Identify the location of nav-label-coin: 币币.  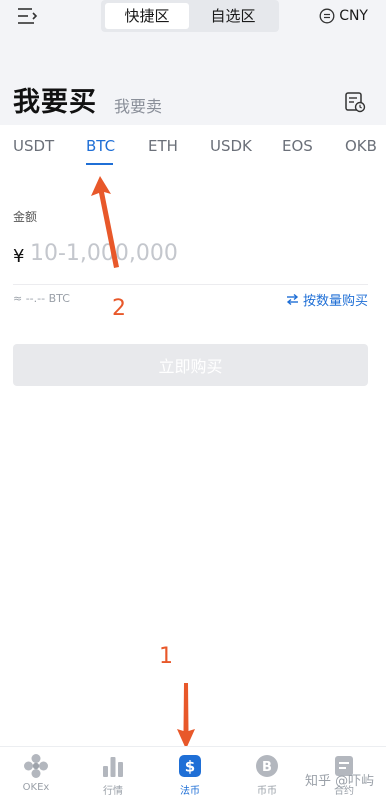
(267, 791).